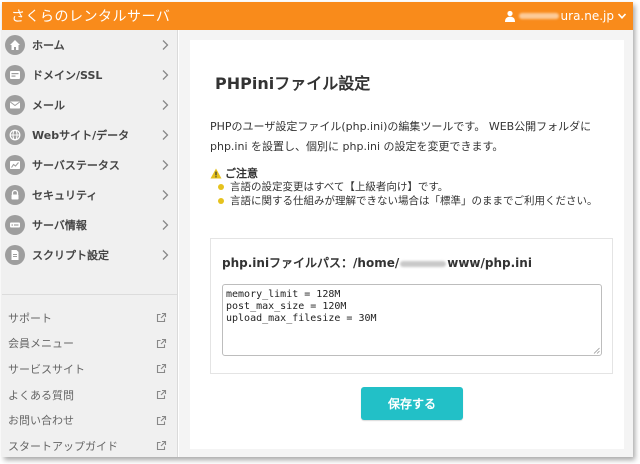 The image size is (640, 464). I want to click on sidebar-divider, so click(89, 294).